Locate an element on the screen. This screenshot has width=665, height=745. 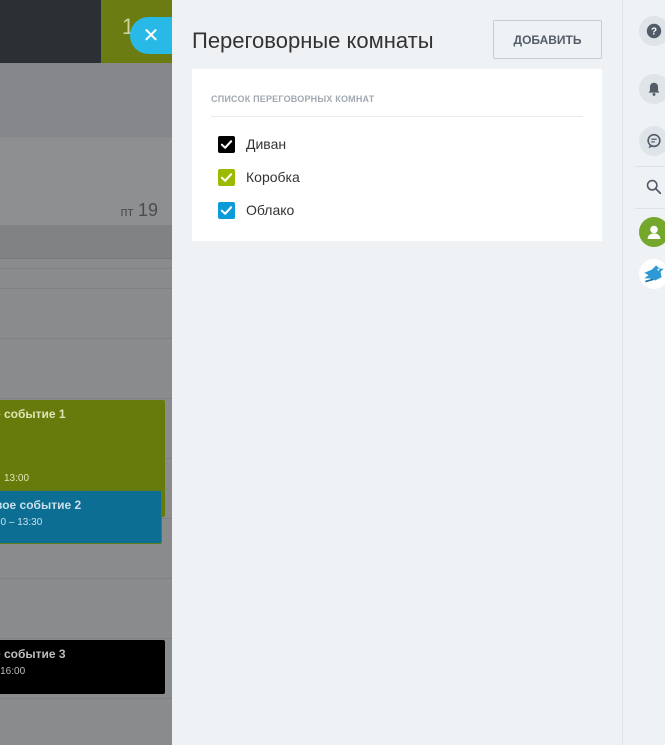
right-rail: ? is located at coordinates (643, 372).